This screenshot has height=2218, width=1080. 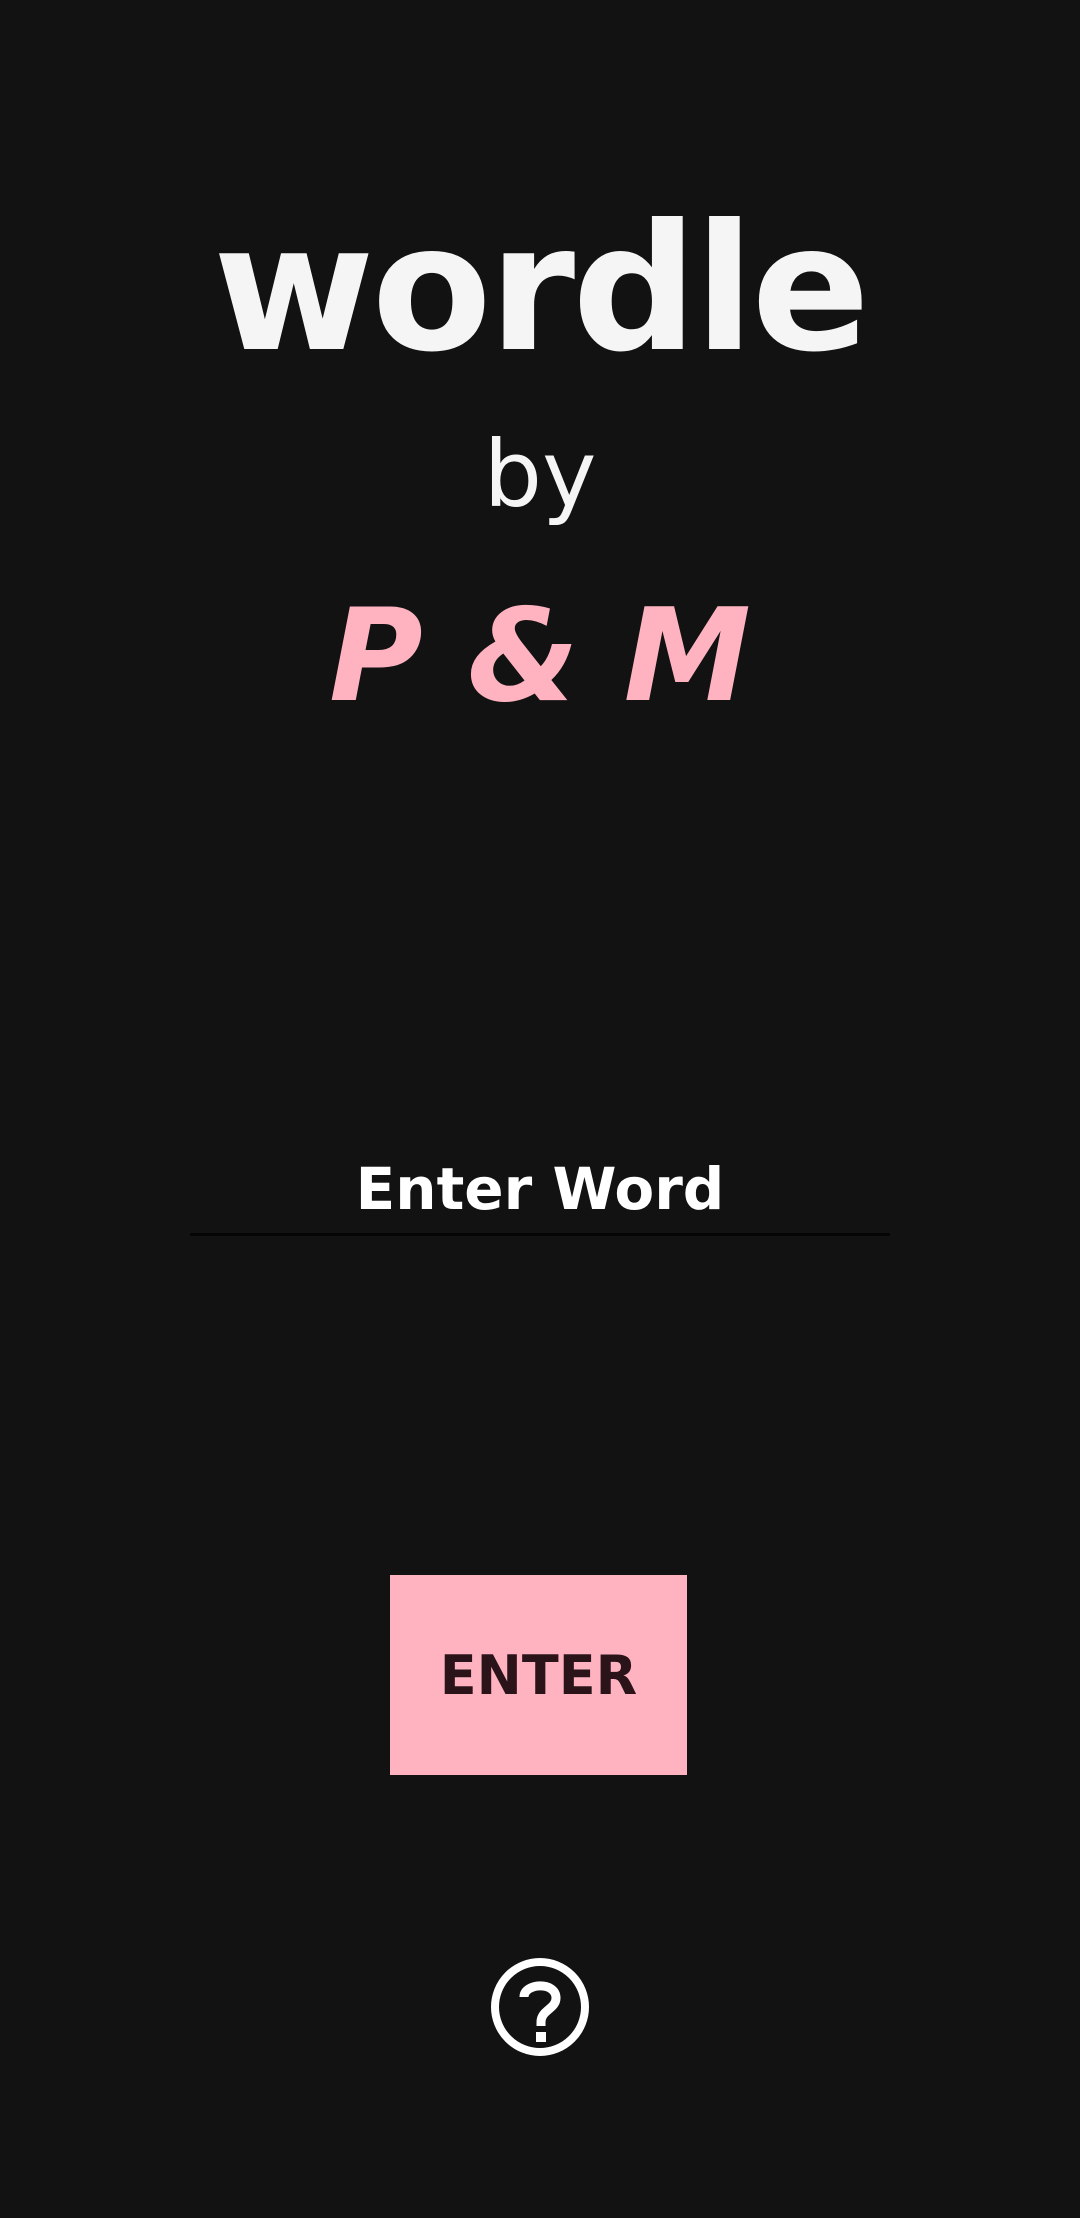 I want to click on app-title: wordle, so click(x=541, y=289).